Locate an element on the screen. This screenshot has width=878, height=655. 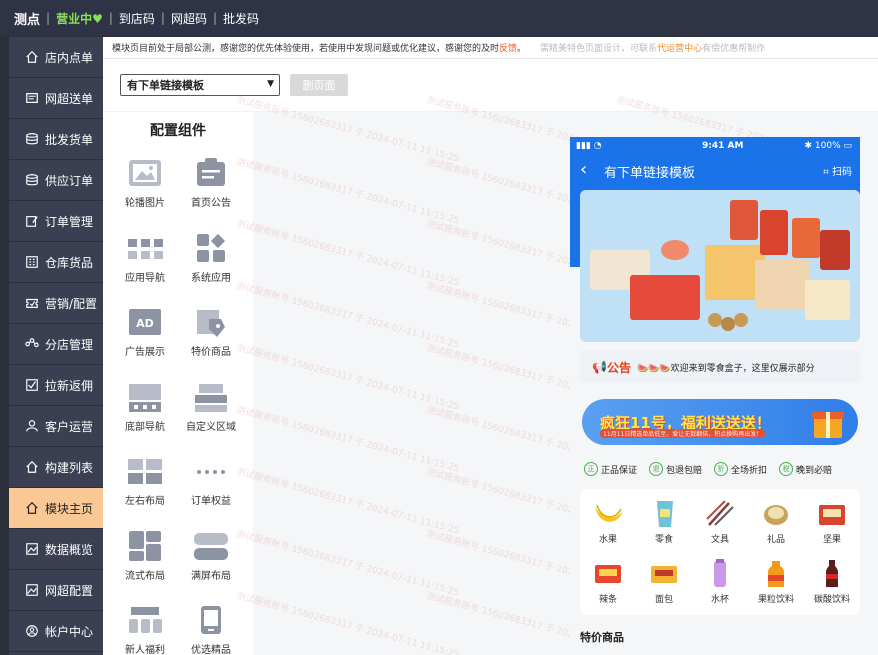
feedback-link: 反馈 is located at coordinates (508, 47).